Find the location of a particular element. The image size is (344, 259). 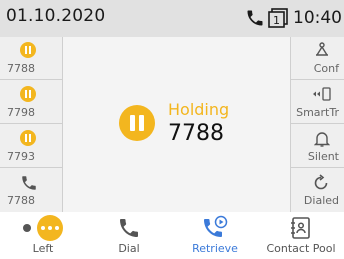

line-keys-column: 7788 7798 7793 7788 is located at coordinates (31, 124).